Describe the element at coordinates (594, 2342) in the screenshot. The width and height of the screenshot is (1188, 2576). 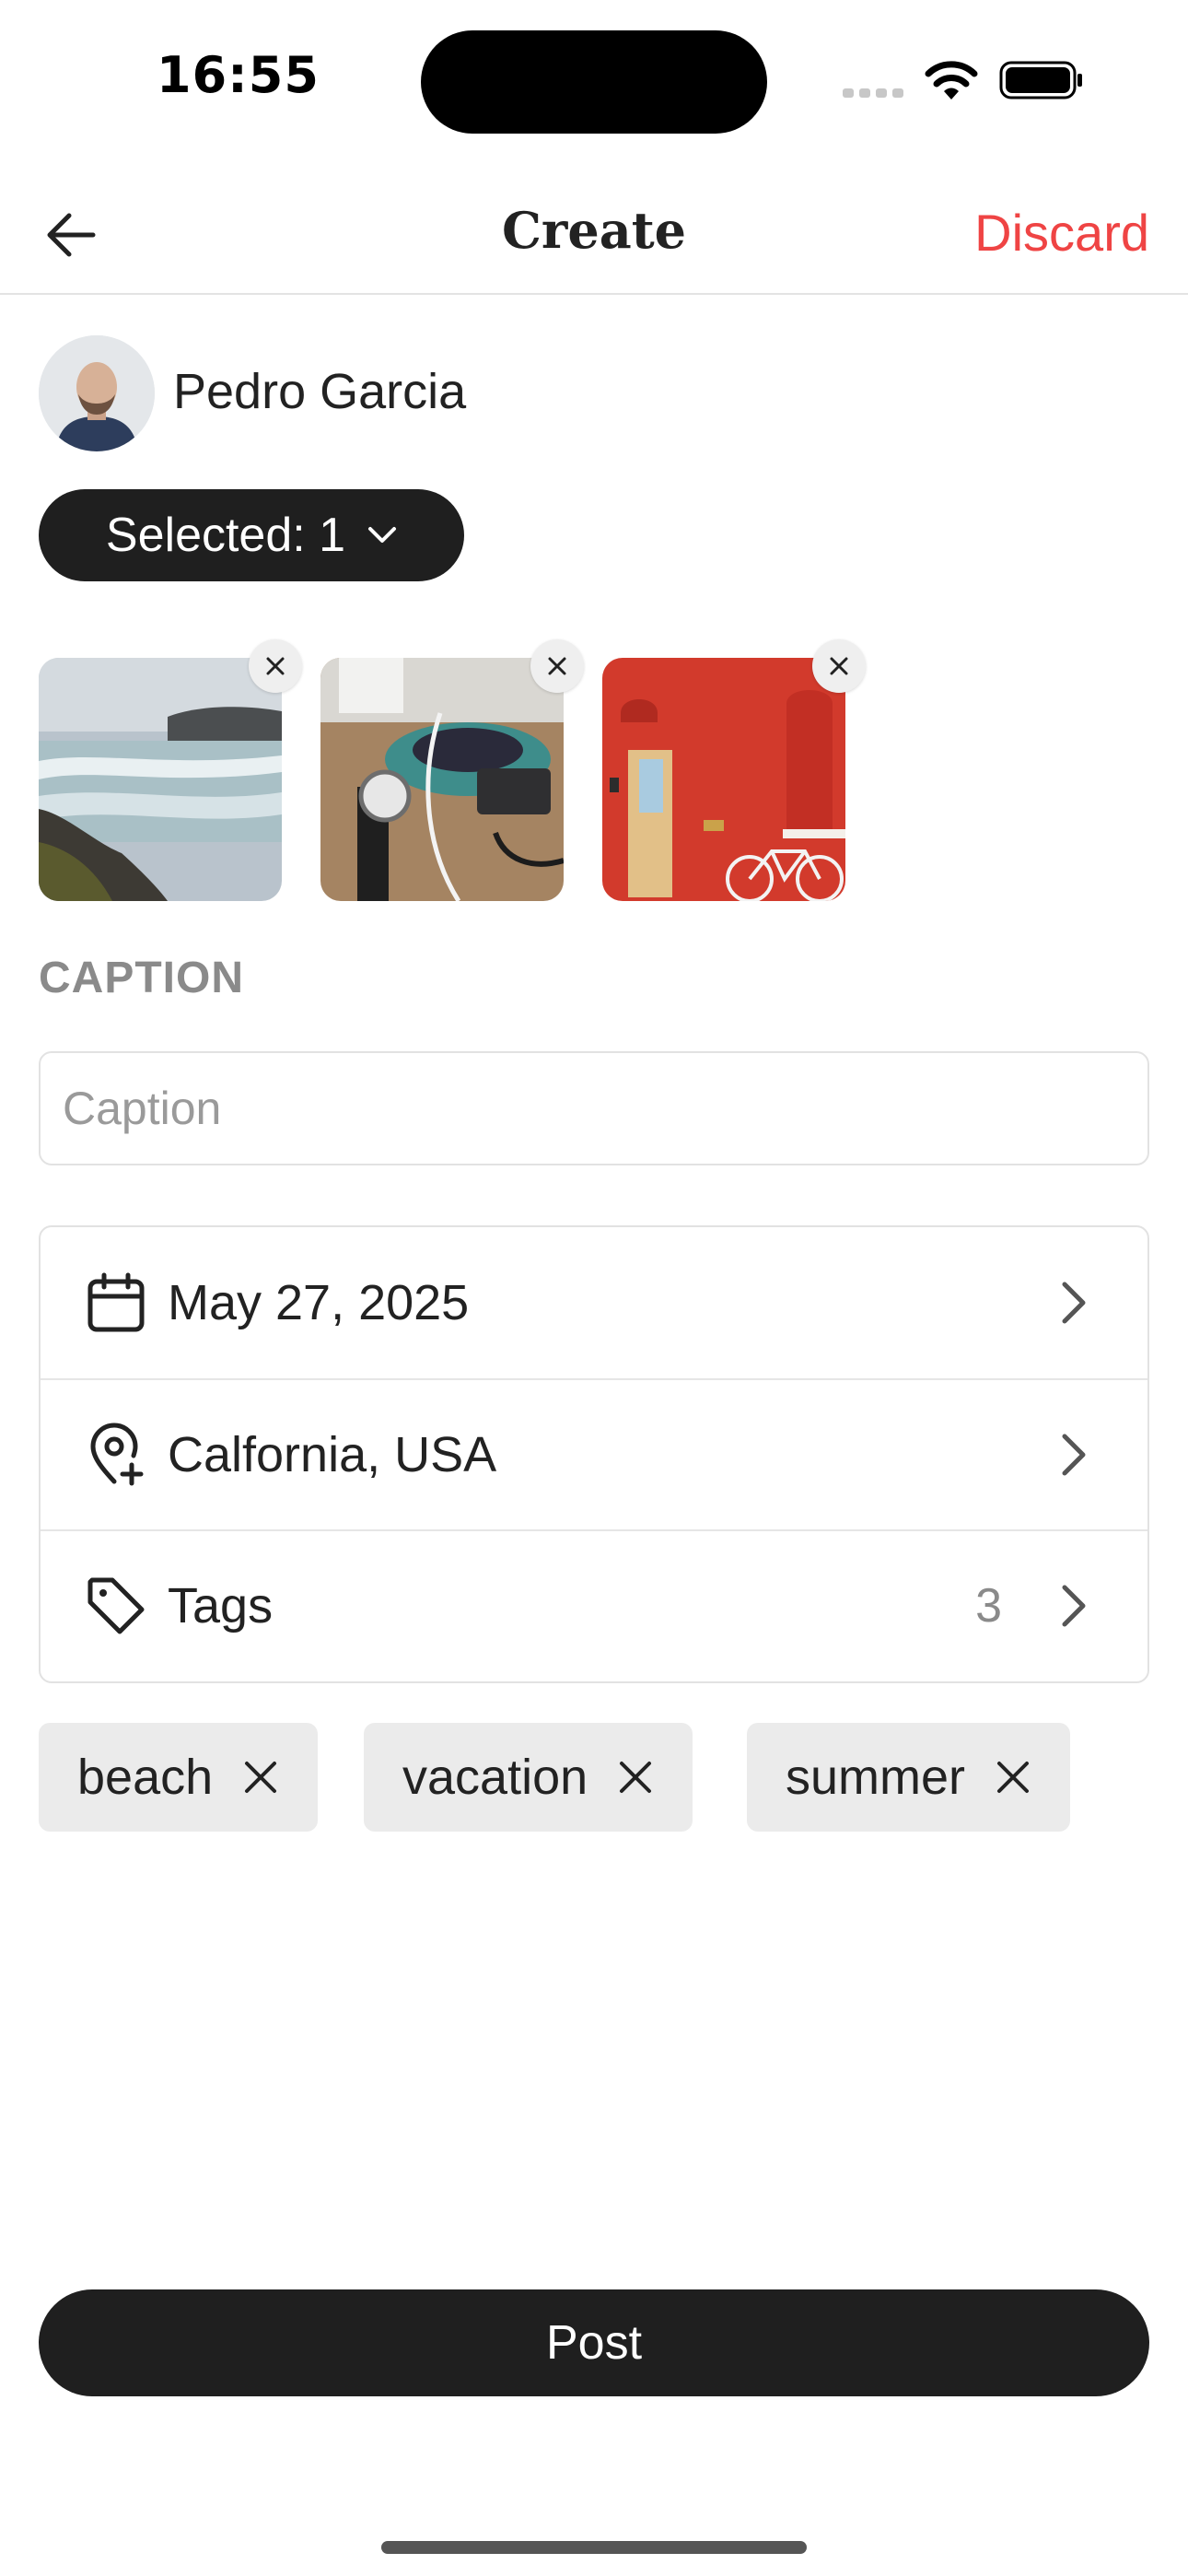
I see `post-button: Post` at that location.